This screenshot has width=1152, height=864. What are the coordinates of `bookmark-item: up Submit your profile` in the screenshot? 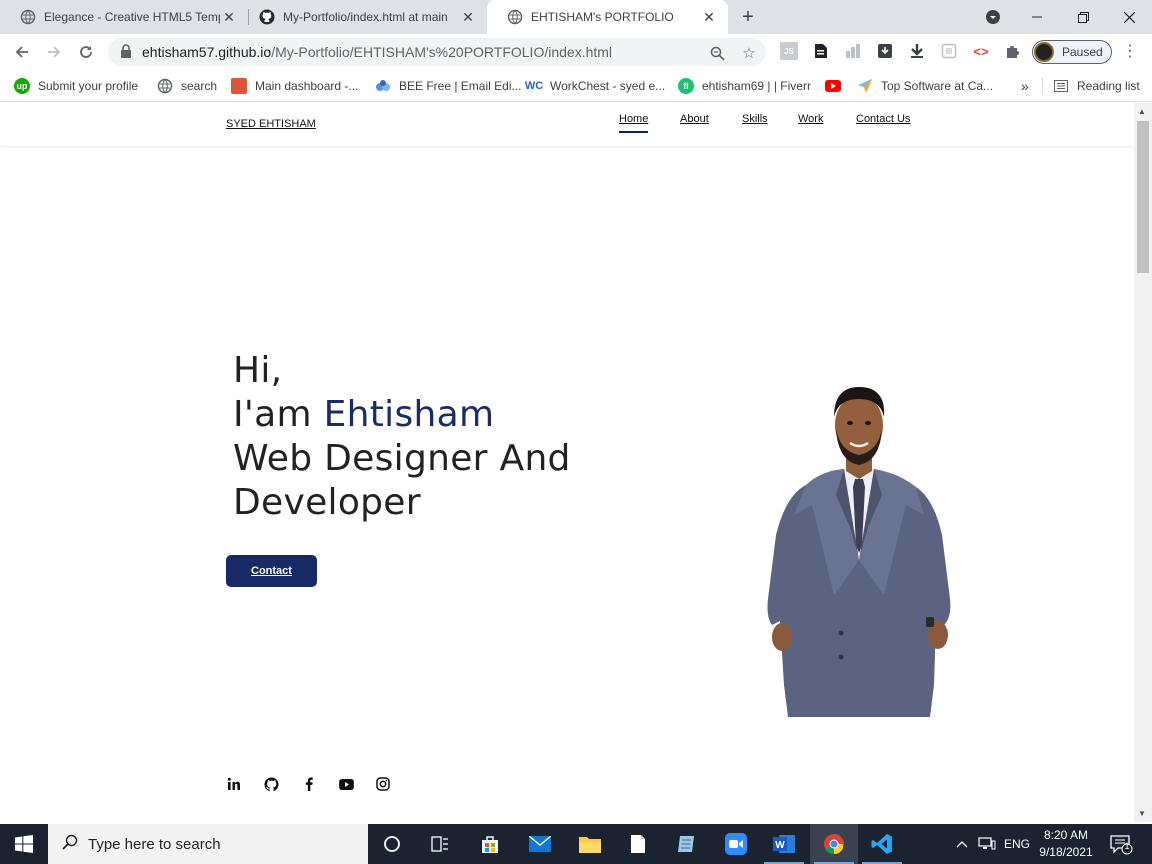 It's located at (76, 86).